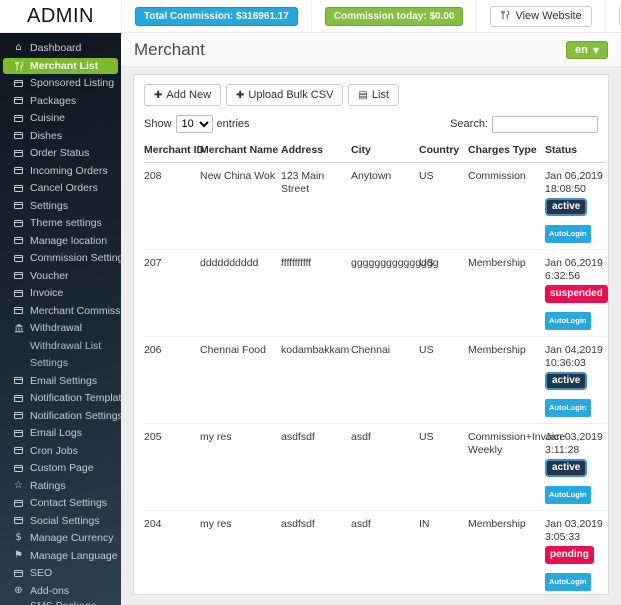  Describe the element at coordinates (587, 50) in the screenshot. I see `language-dropdown: en ▼` at that location.